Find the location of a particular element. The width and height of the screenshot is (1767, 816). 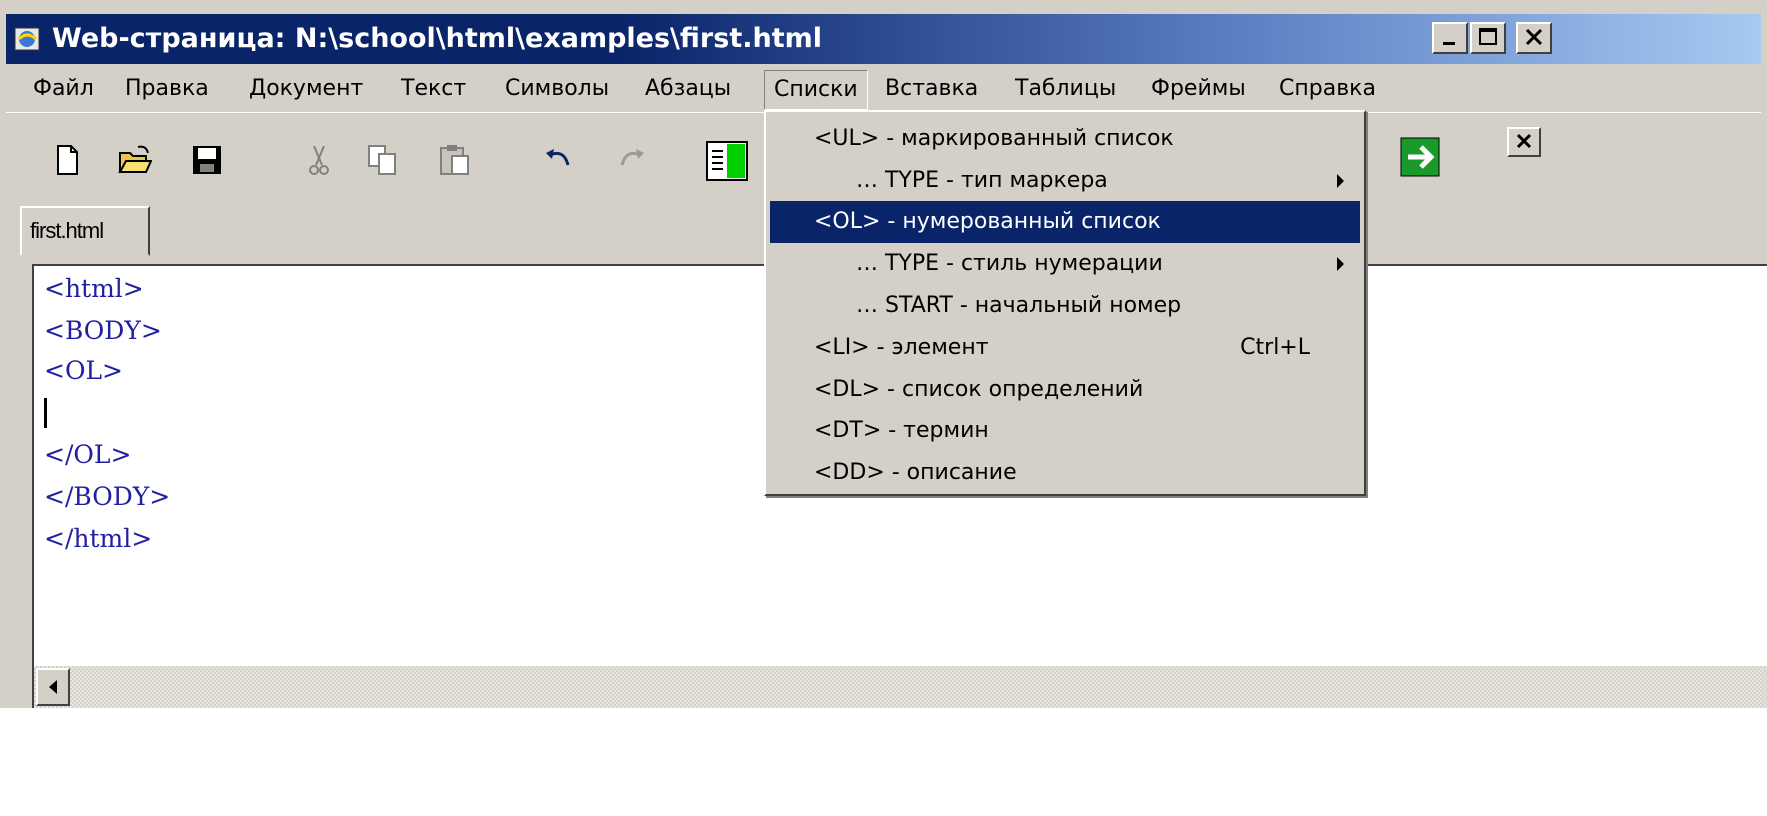

tab-first-html: first.html is located at coordinates (85, 231).